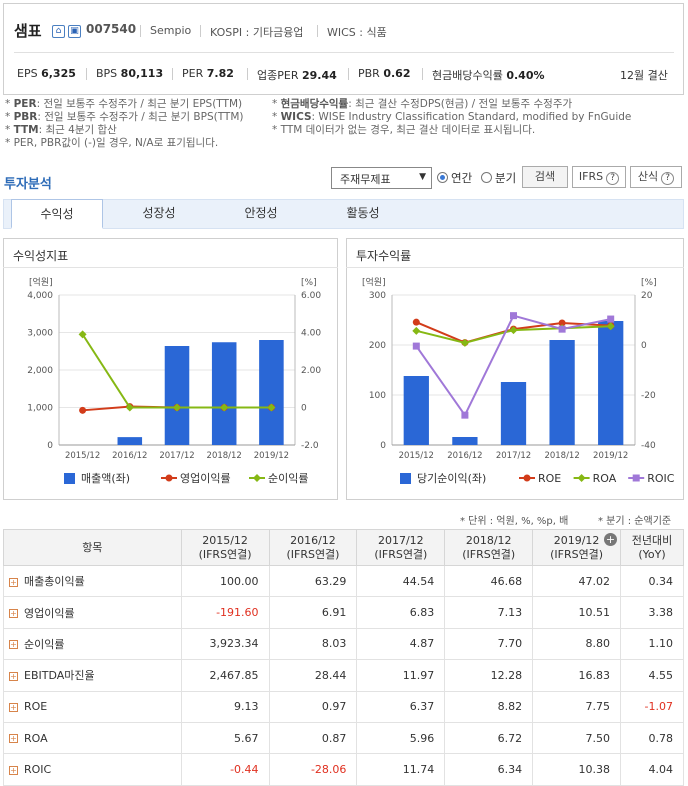  I want to click on tab-growth: 성장성, so click(159, 214).